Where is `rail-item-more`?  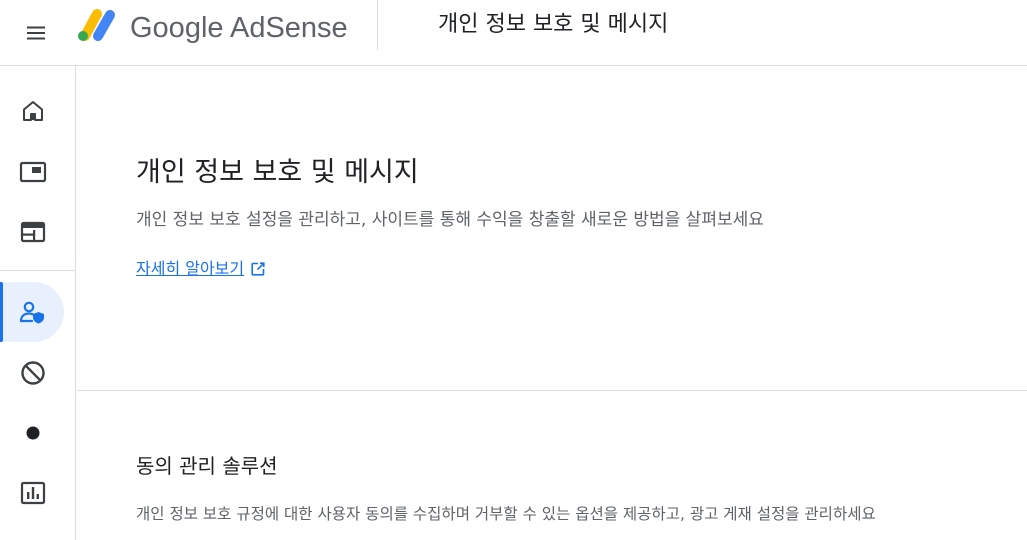 rail-item-more is located at coordinates (33, 433).